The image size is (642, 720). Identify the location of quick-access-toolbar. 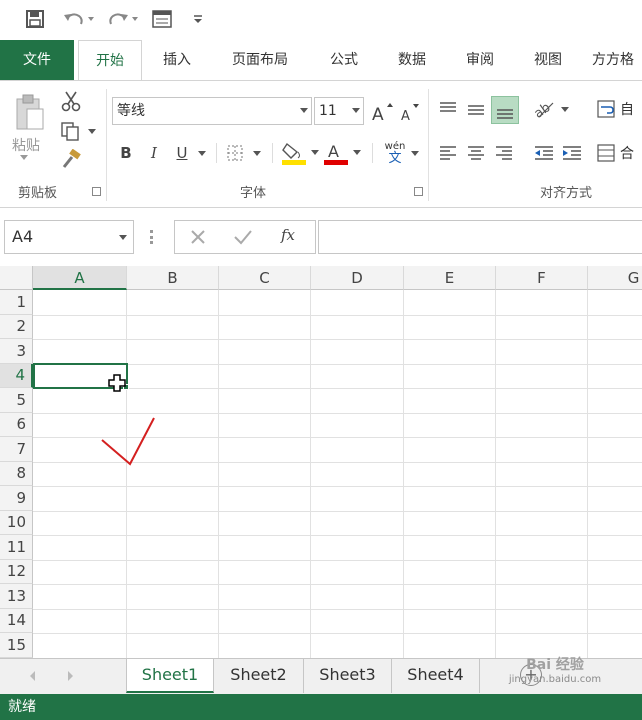
(321, 19).